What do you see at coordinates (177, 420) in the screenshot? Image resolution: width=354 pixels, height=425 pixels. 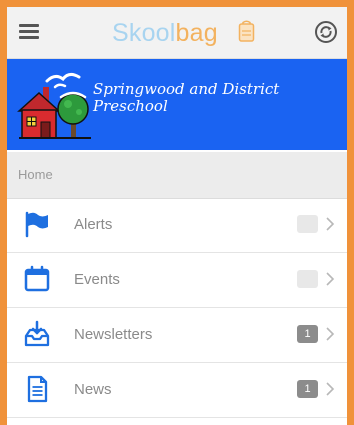 I see `menu-item-partial` at bounding box center [177, 420].